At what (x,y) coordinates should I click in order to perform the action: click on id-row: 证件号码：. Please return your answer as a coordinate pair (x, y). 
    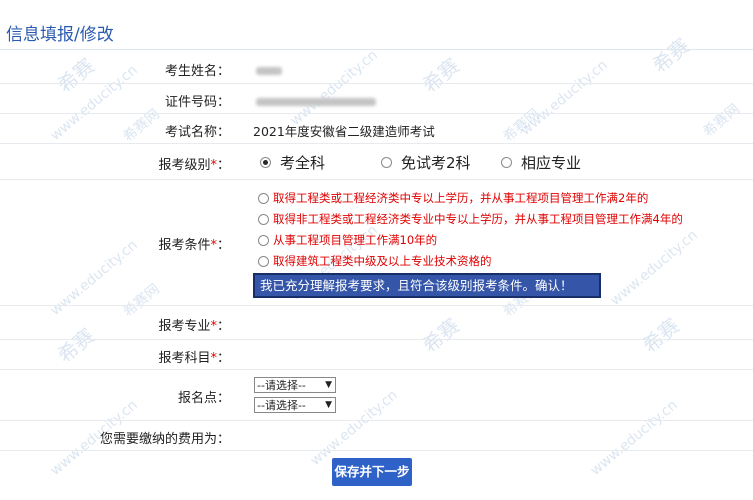
    Looking at the image, I should click on (376, 99).